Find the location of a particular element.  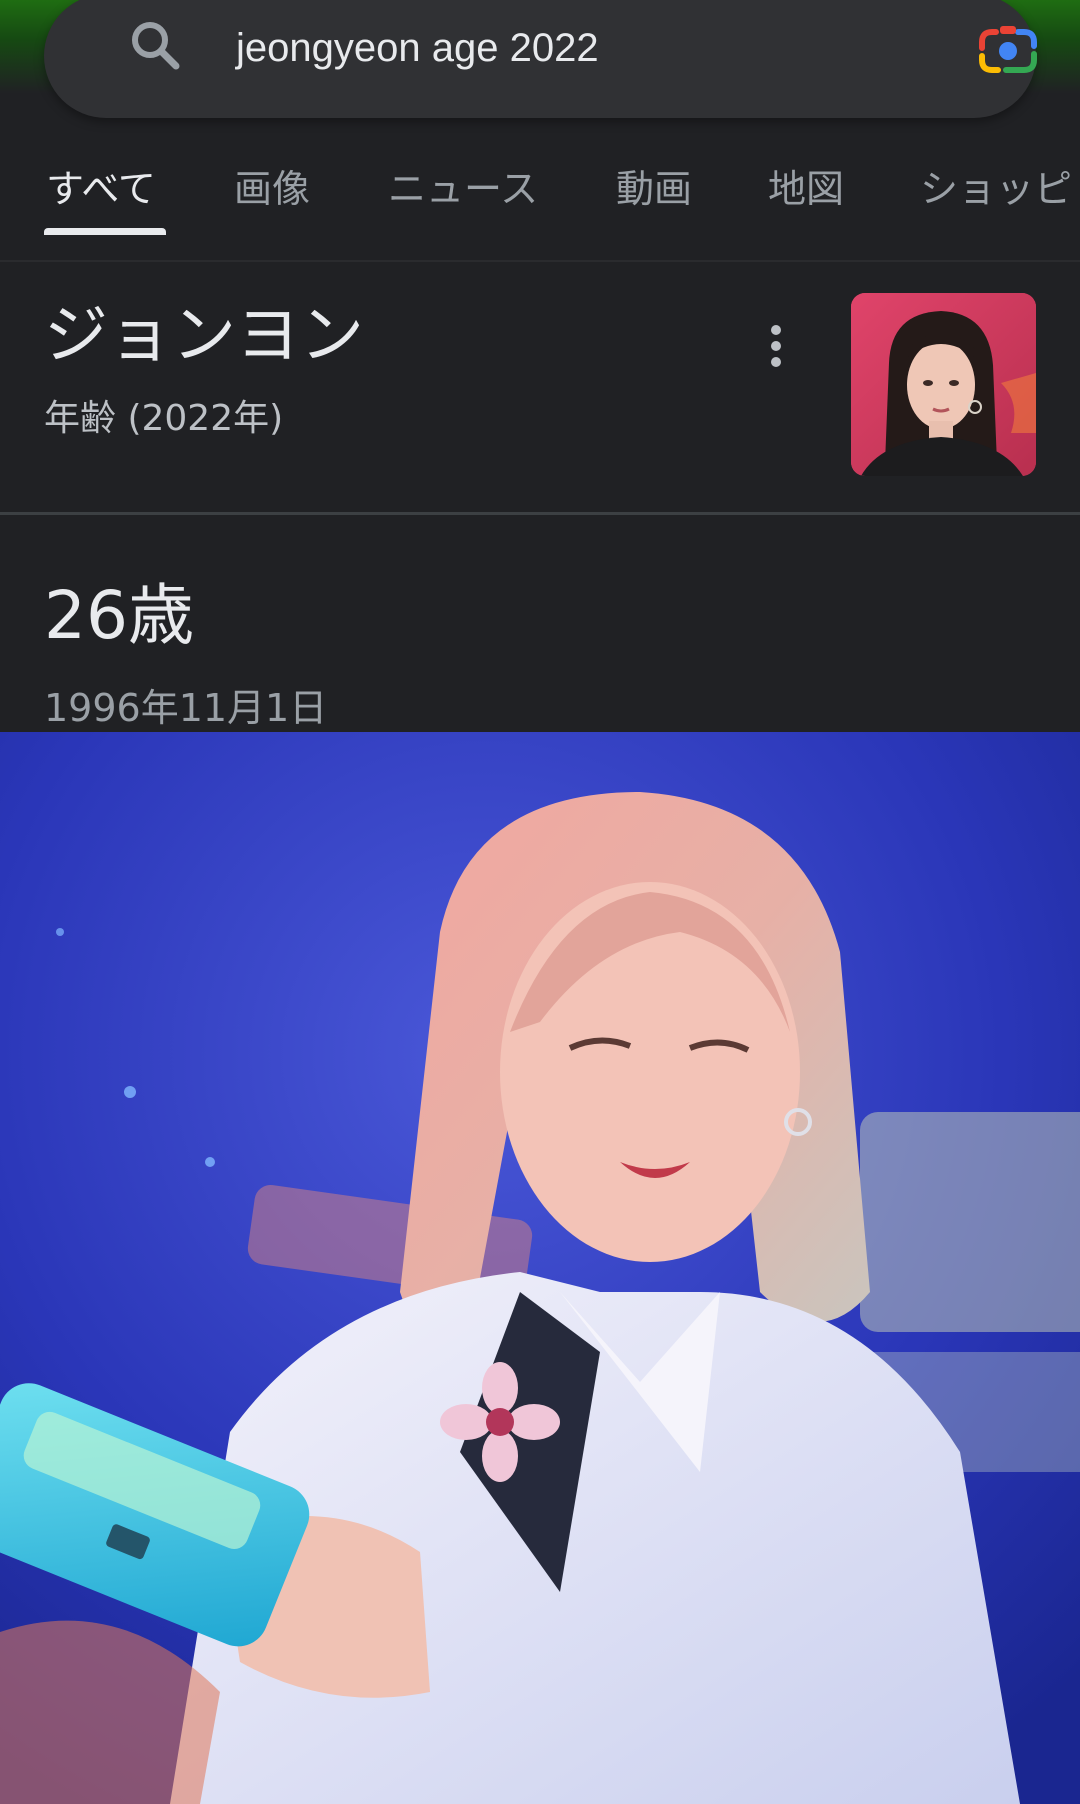

tab-videos: 動画 is located at coordinates (654, 189).